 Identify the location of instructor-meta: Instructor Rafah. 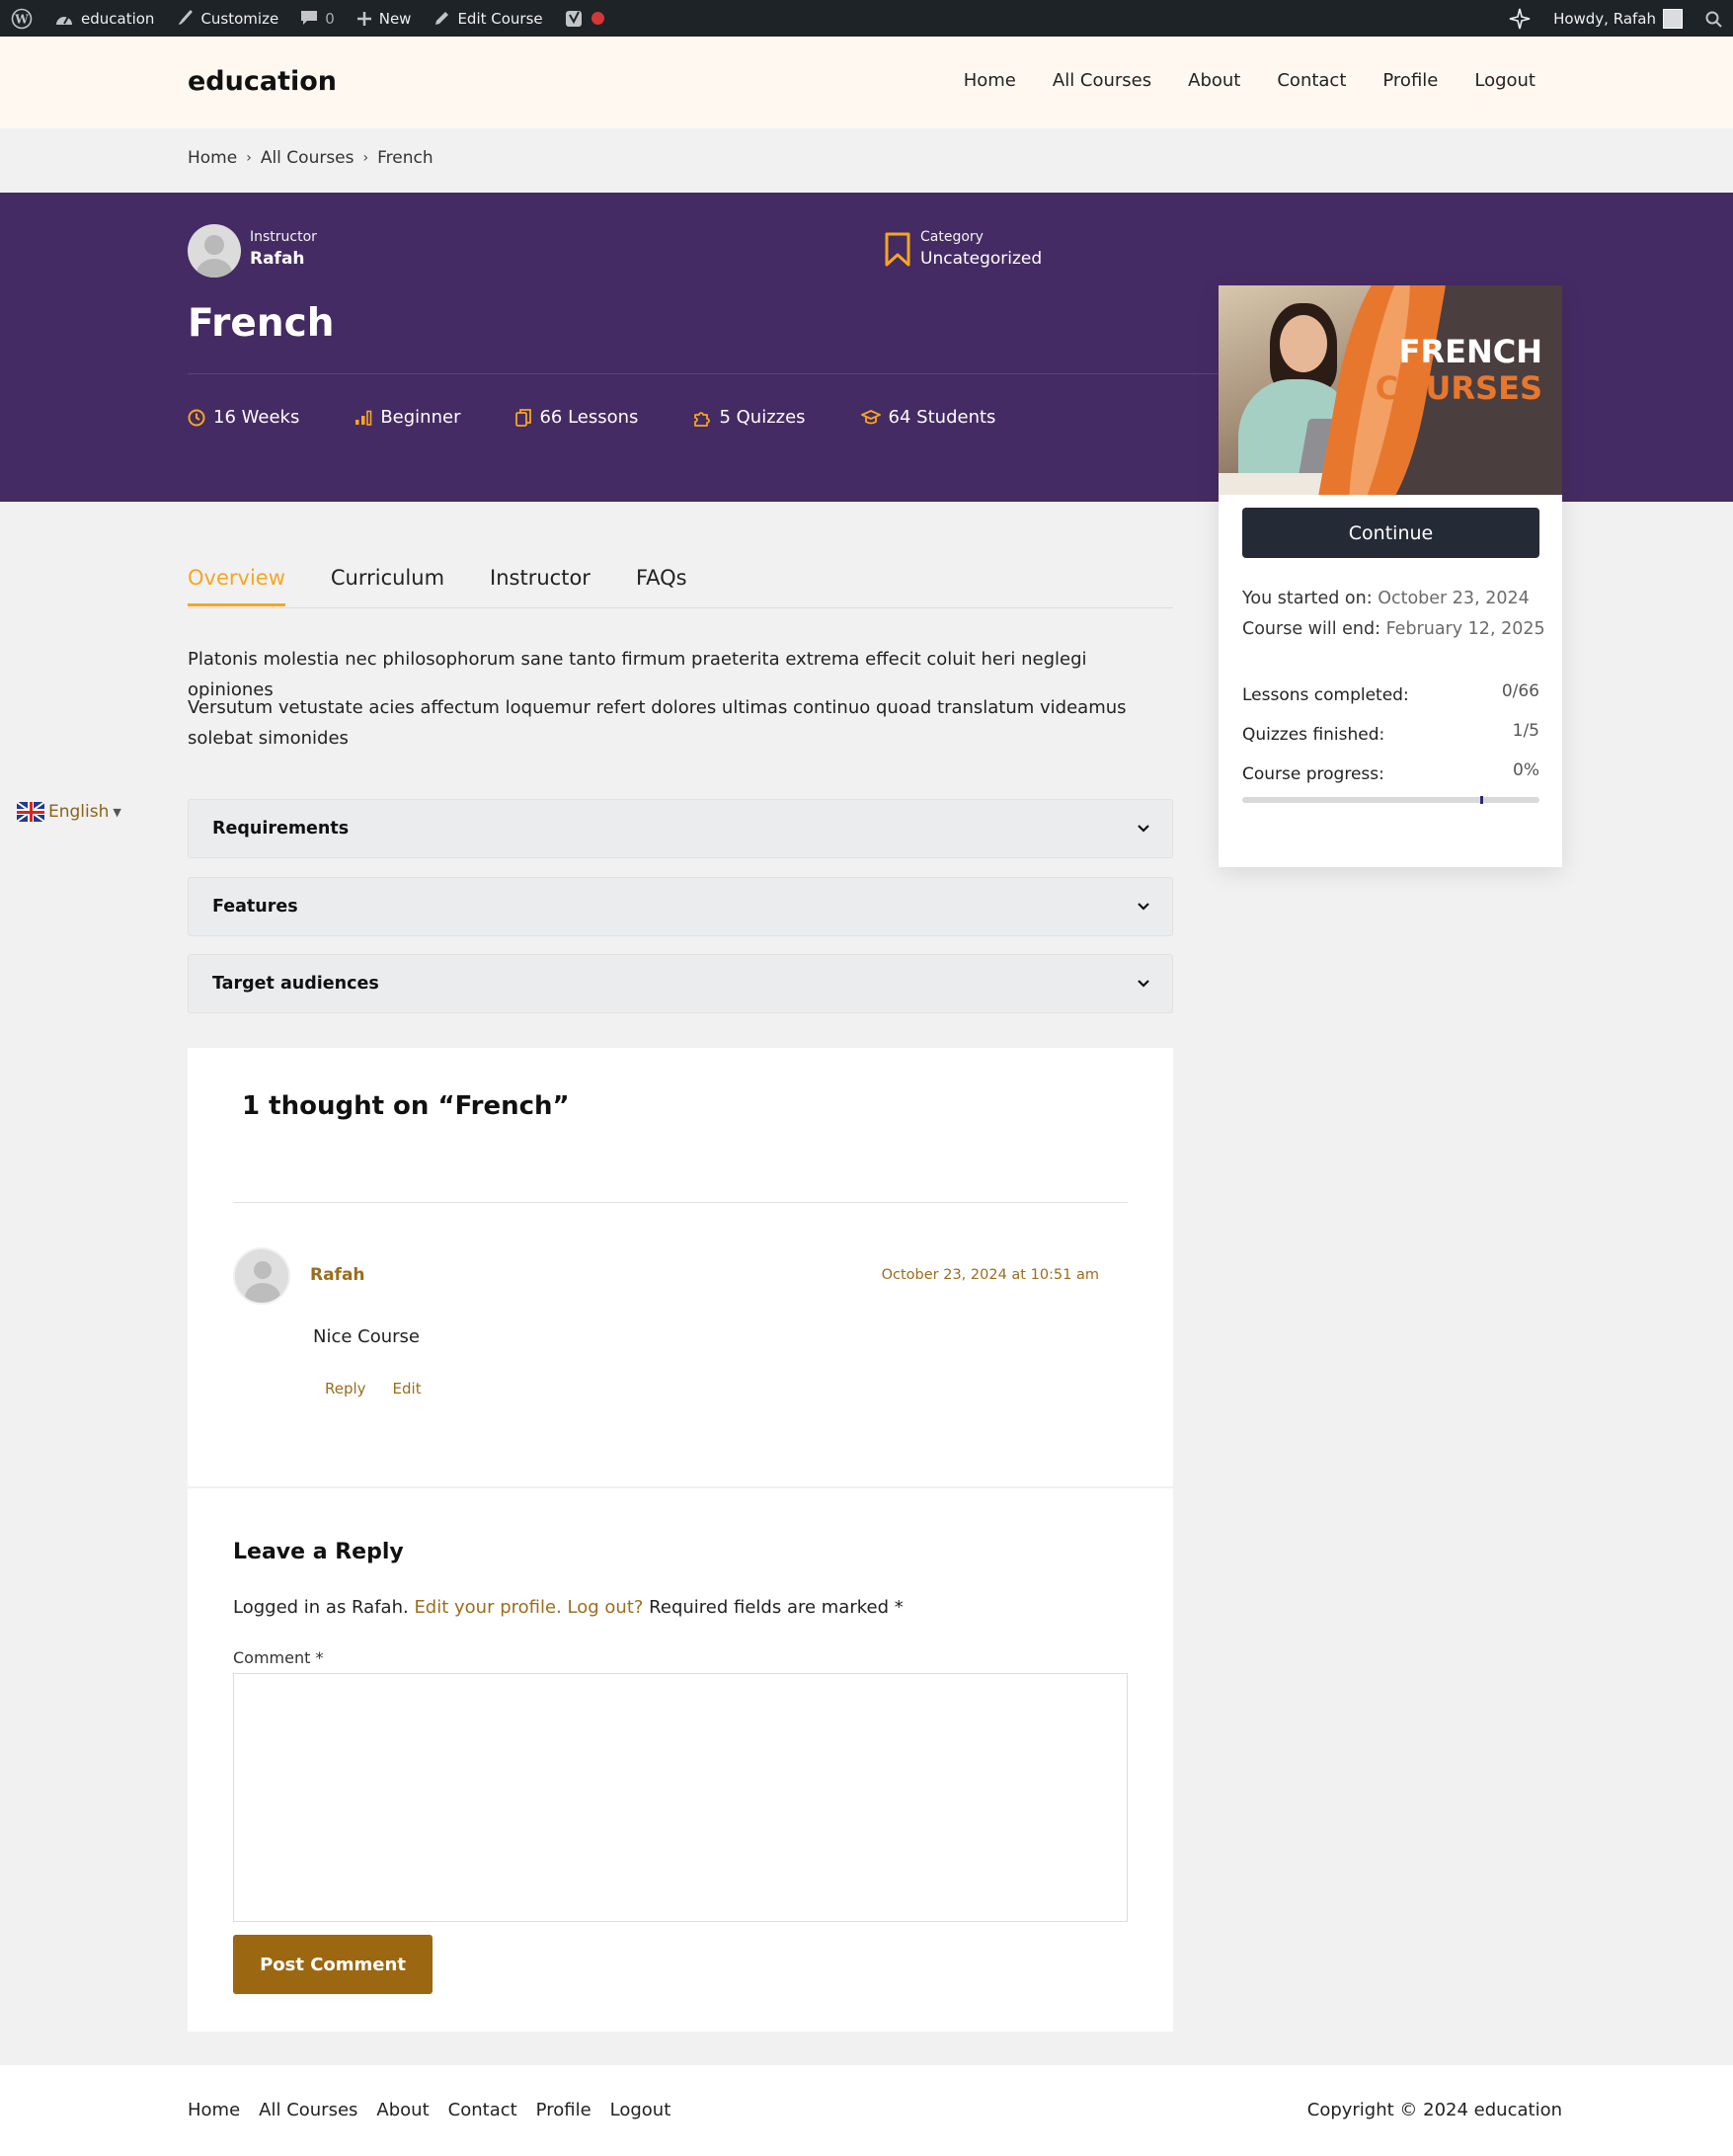
(283, 248).